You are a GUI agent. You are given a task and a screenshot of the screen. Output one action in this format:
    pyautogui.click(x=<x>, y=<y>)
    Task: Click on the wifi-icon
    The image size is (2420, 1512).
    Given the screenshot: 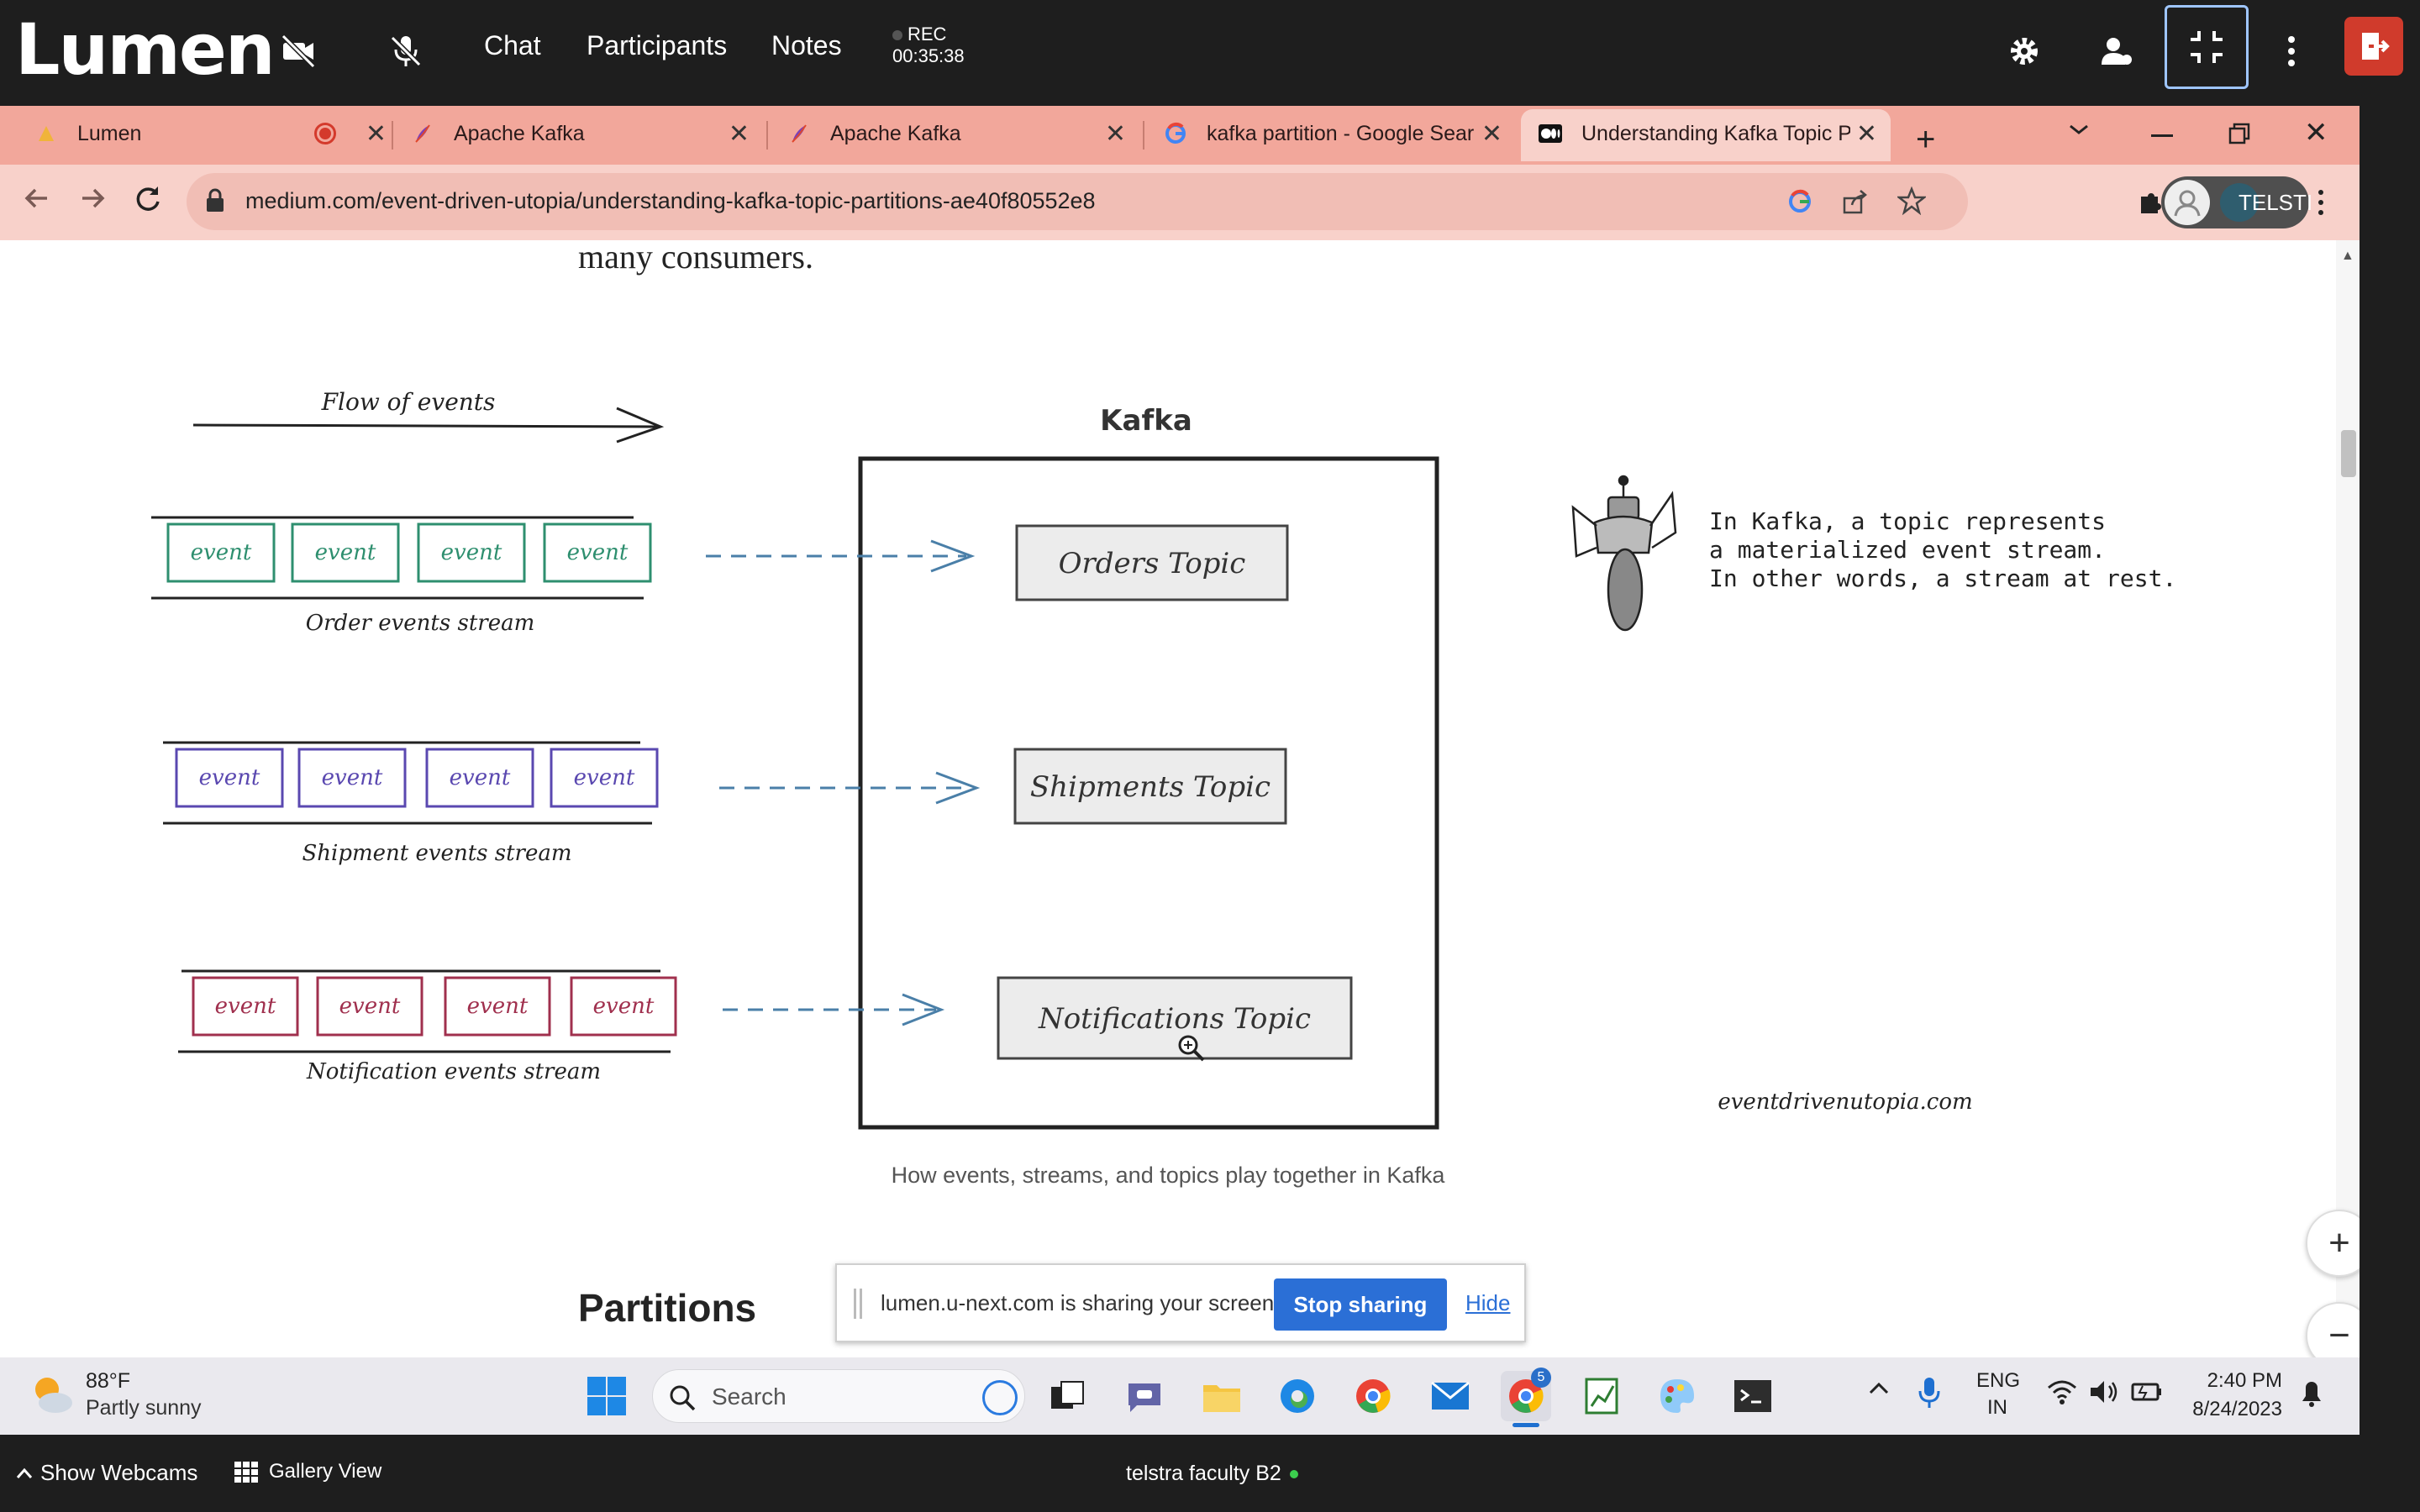 What is the action you would take?
    pyautogui.click(x=2062, y=1394)
    